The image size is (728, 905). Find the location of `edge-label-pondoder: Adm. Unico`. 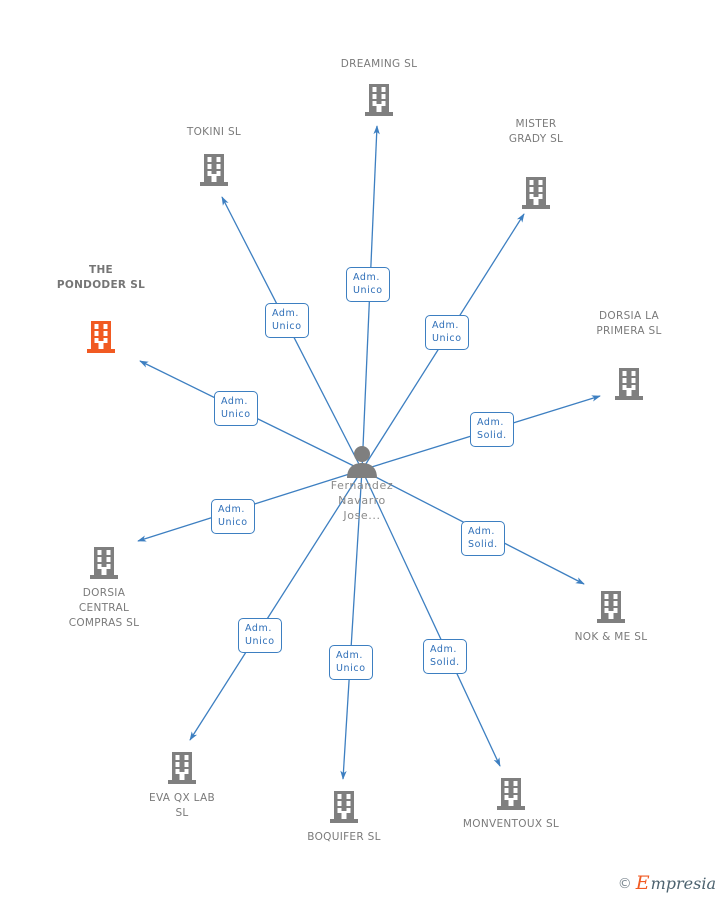

edge-label-pondoder: Adm. Unico is located at coordinates (236, 408).